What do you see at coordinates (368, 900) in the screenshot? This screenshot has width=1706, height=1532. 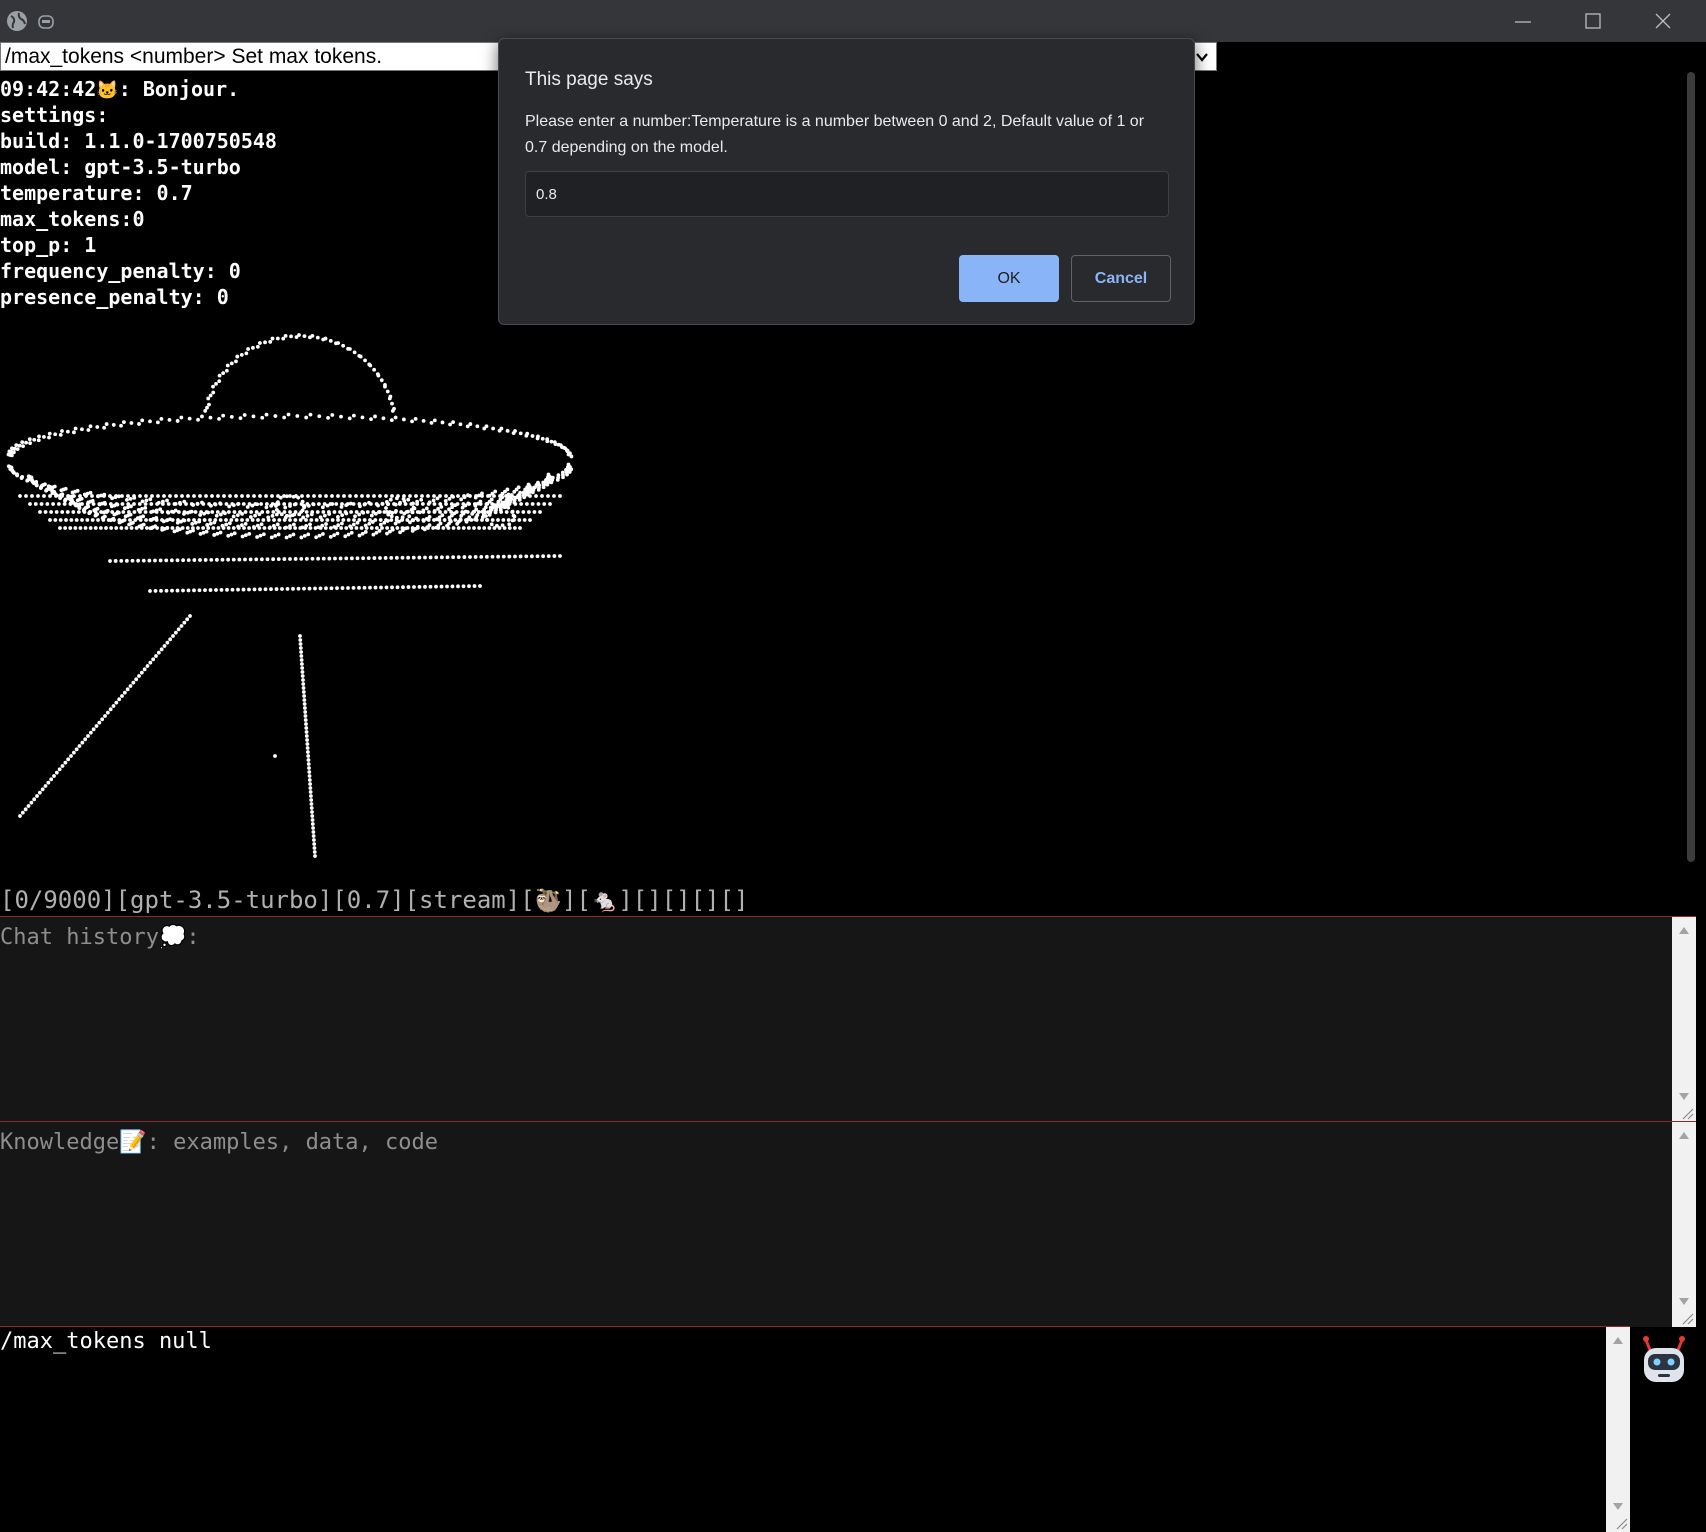 I see `status-temperature: [0.7]` at bounding box center [368, 900].